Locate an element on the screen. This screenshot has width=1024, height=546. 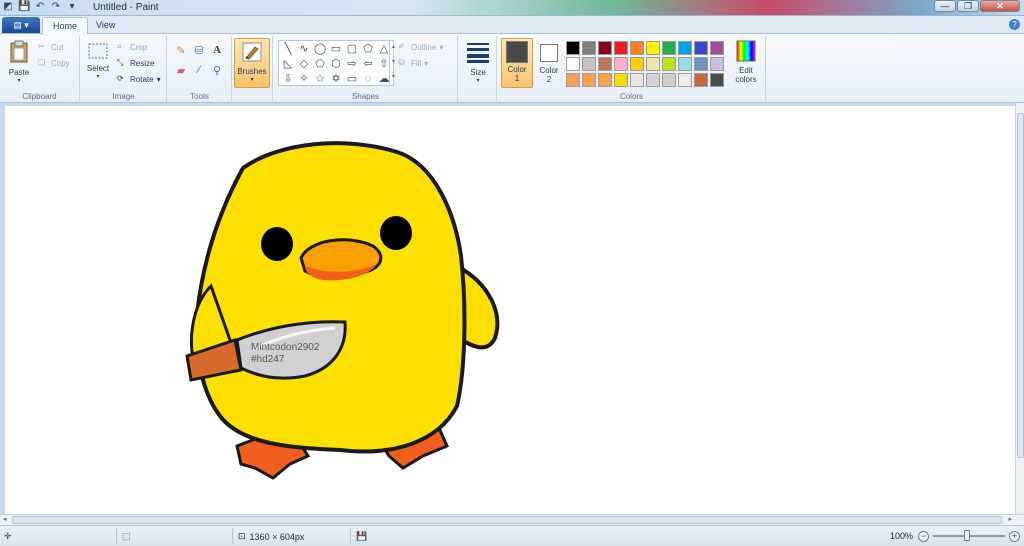
tab-view: View is located at coordinates (105, 25).